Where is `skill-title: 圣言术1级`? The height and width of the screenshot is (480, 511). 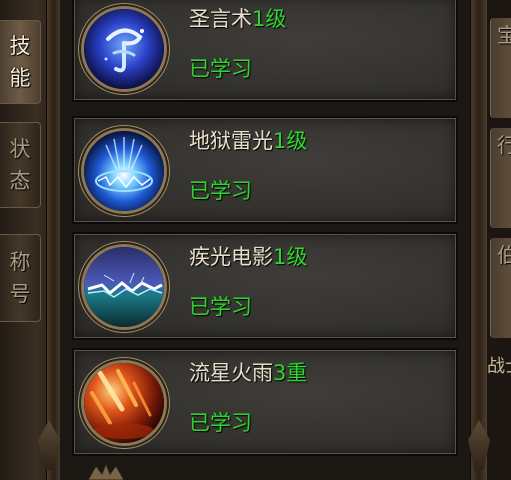 skill-title: 圣言术1级 is located at coordinates (237, 19).